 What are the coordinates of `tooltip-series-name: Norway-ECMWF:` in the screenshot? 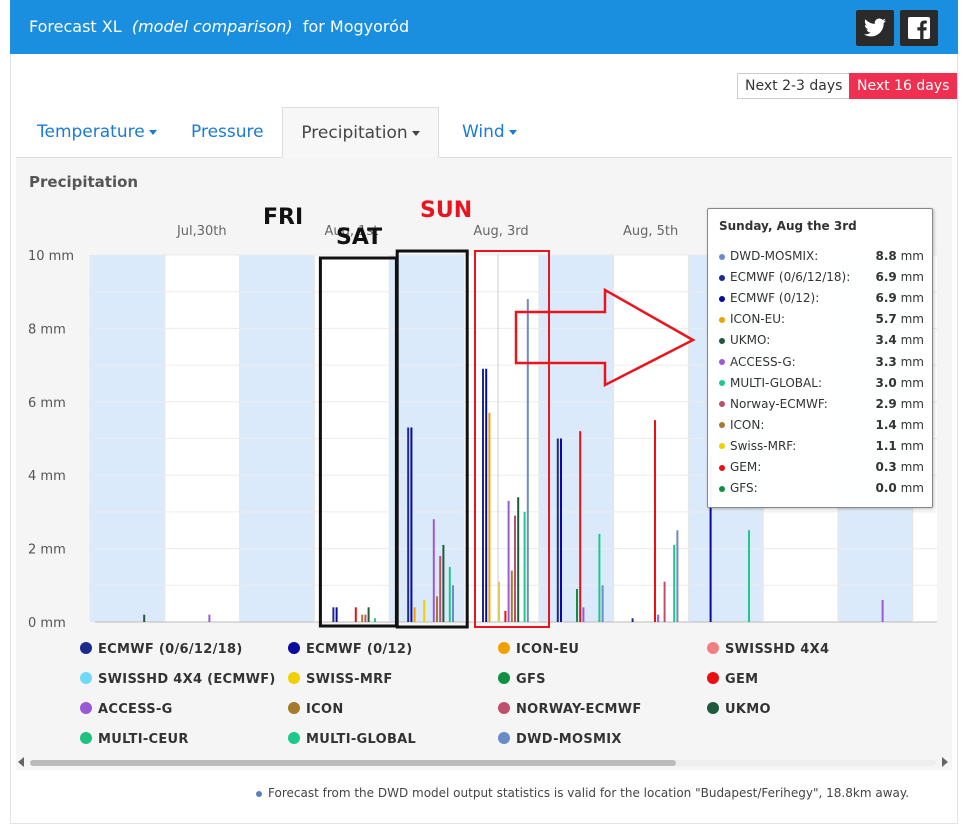 It's located at (779, 403).